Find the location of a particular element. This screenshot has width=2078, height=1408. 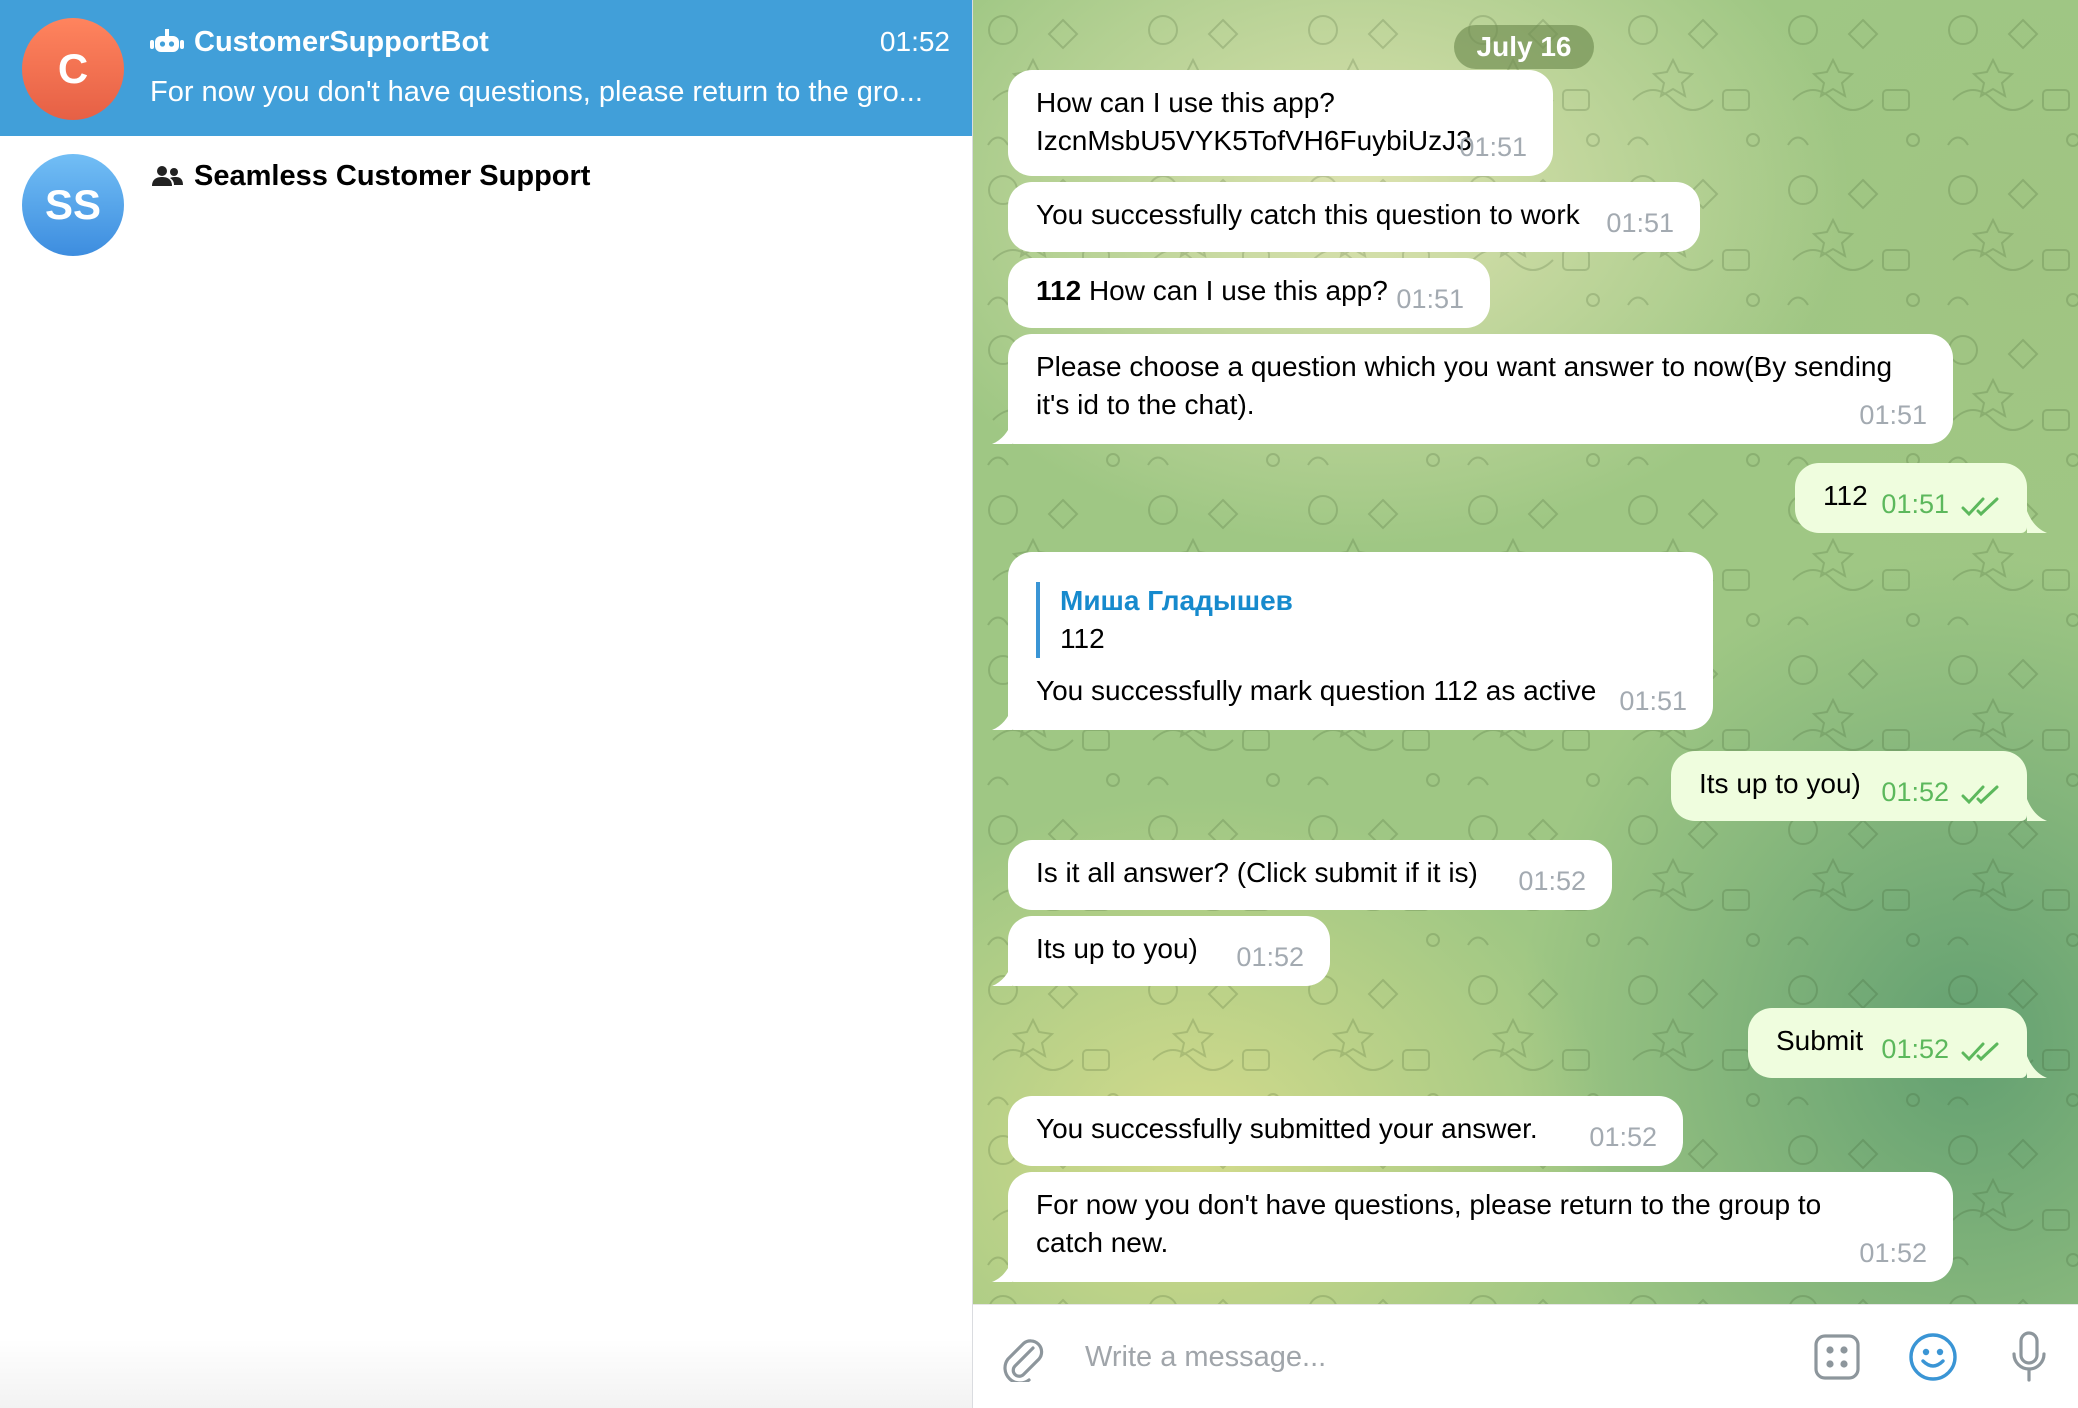

message-text-line: How can I use this app? is located at coordinates (1185, 102).